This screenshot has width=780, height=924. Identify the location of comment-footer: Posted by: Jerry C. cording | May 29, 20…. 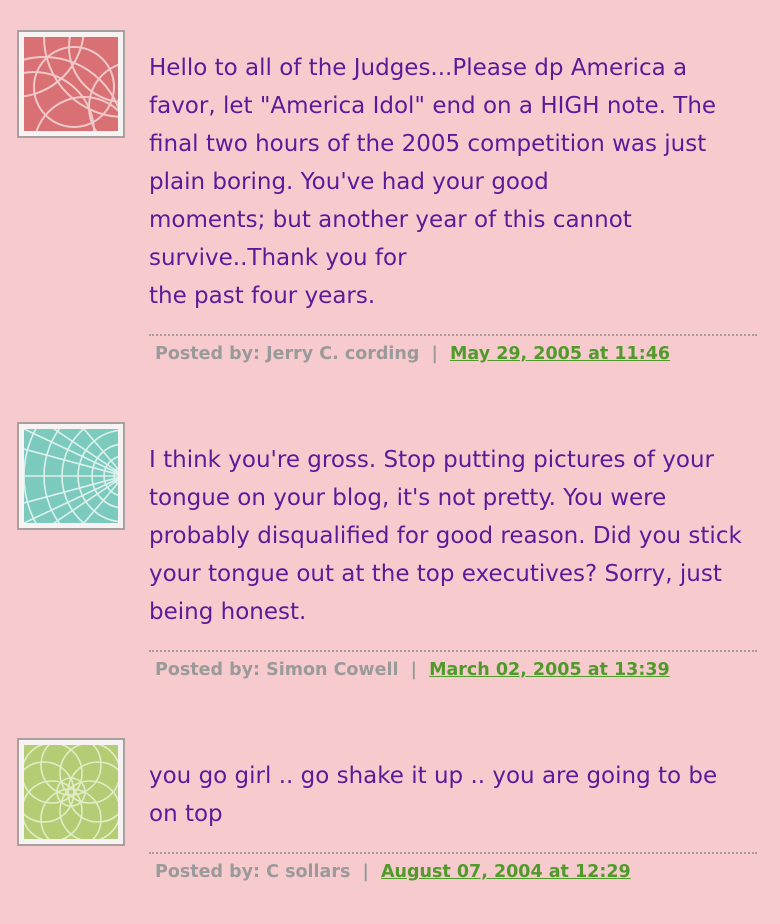
(453, 349).